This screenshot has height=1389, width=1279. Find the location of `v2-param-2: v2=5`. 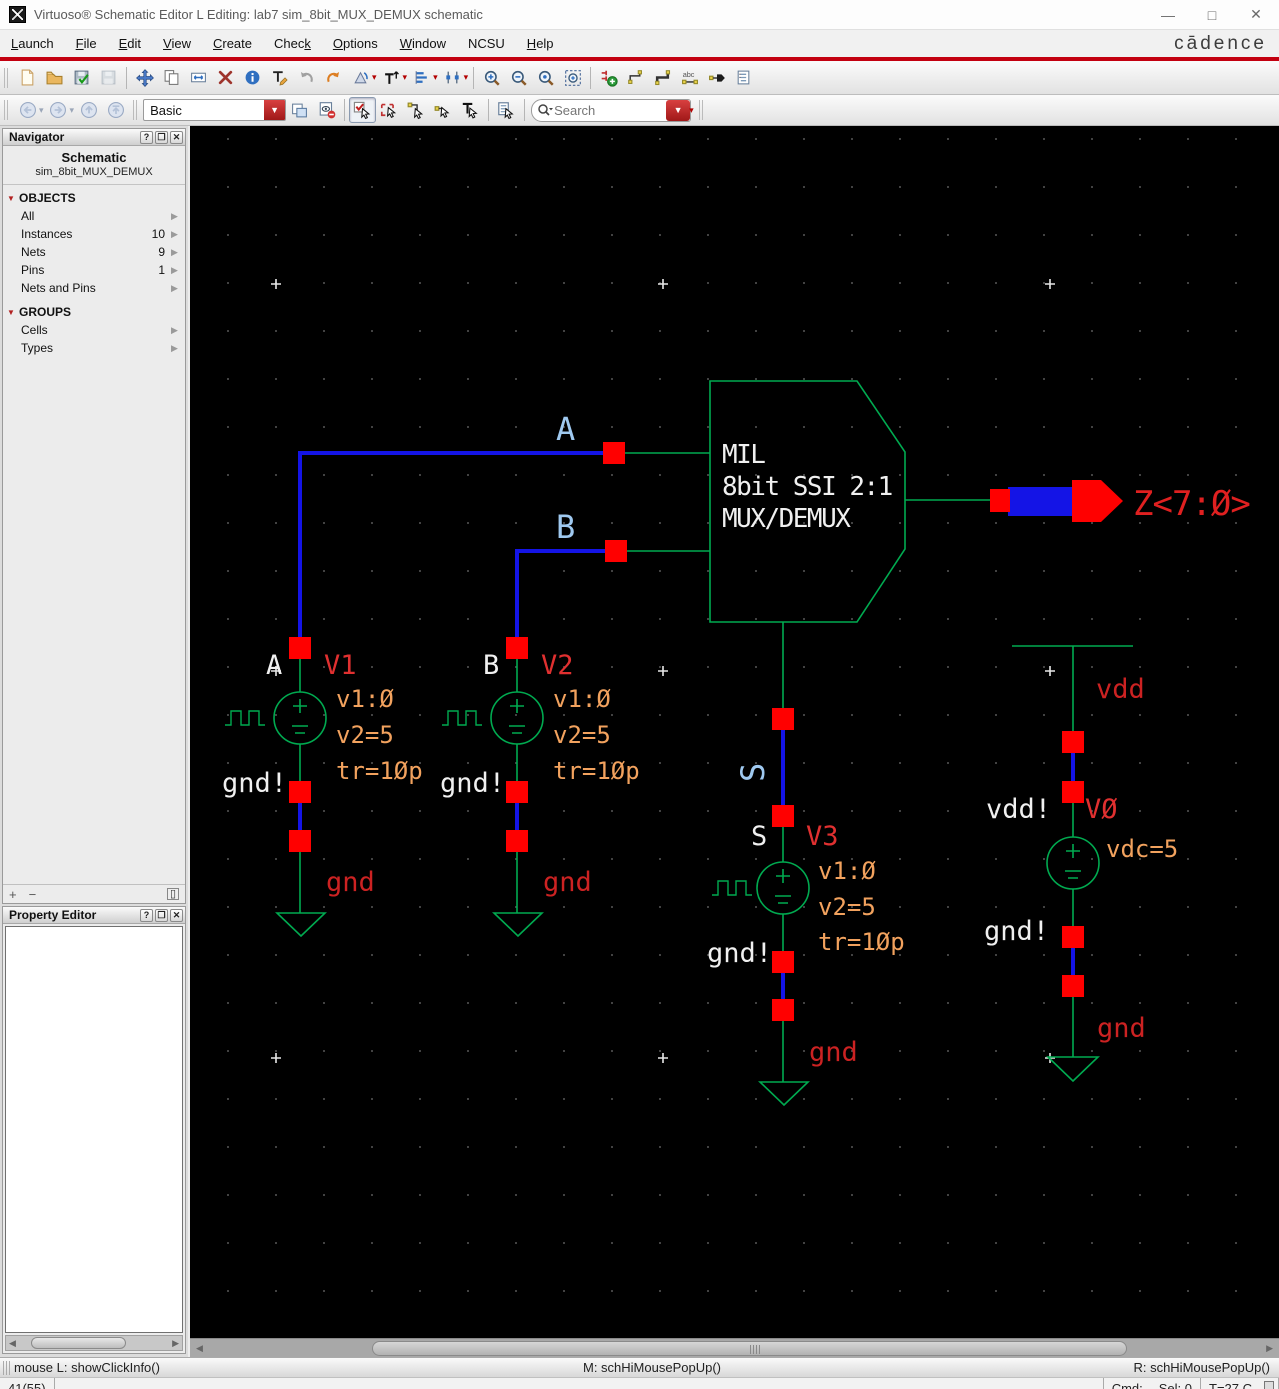

v2-param-2: v2=5 is located at coordinates (582, 735).